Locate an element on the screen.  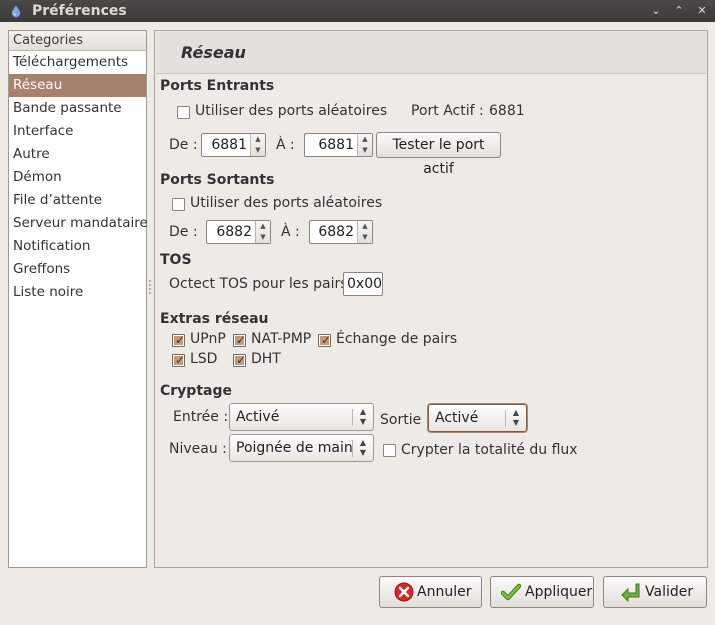
sidebar-item-interface: Interface is located at coordinates (77, 131).